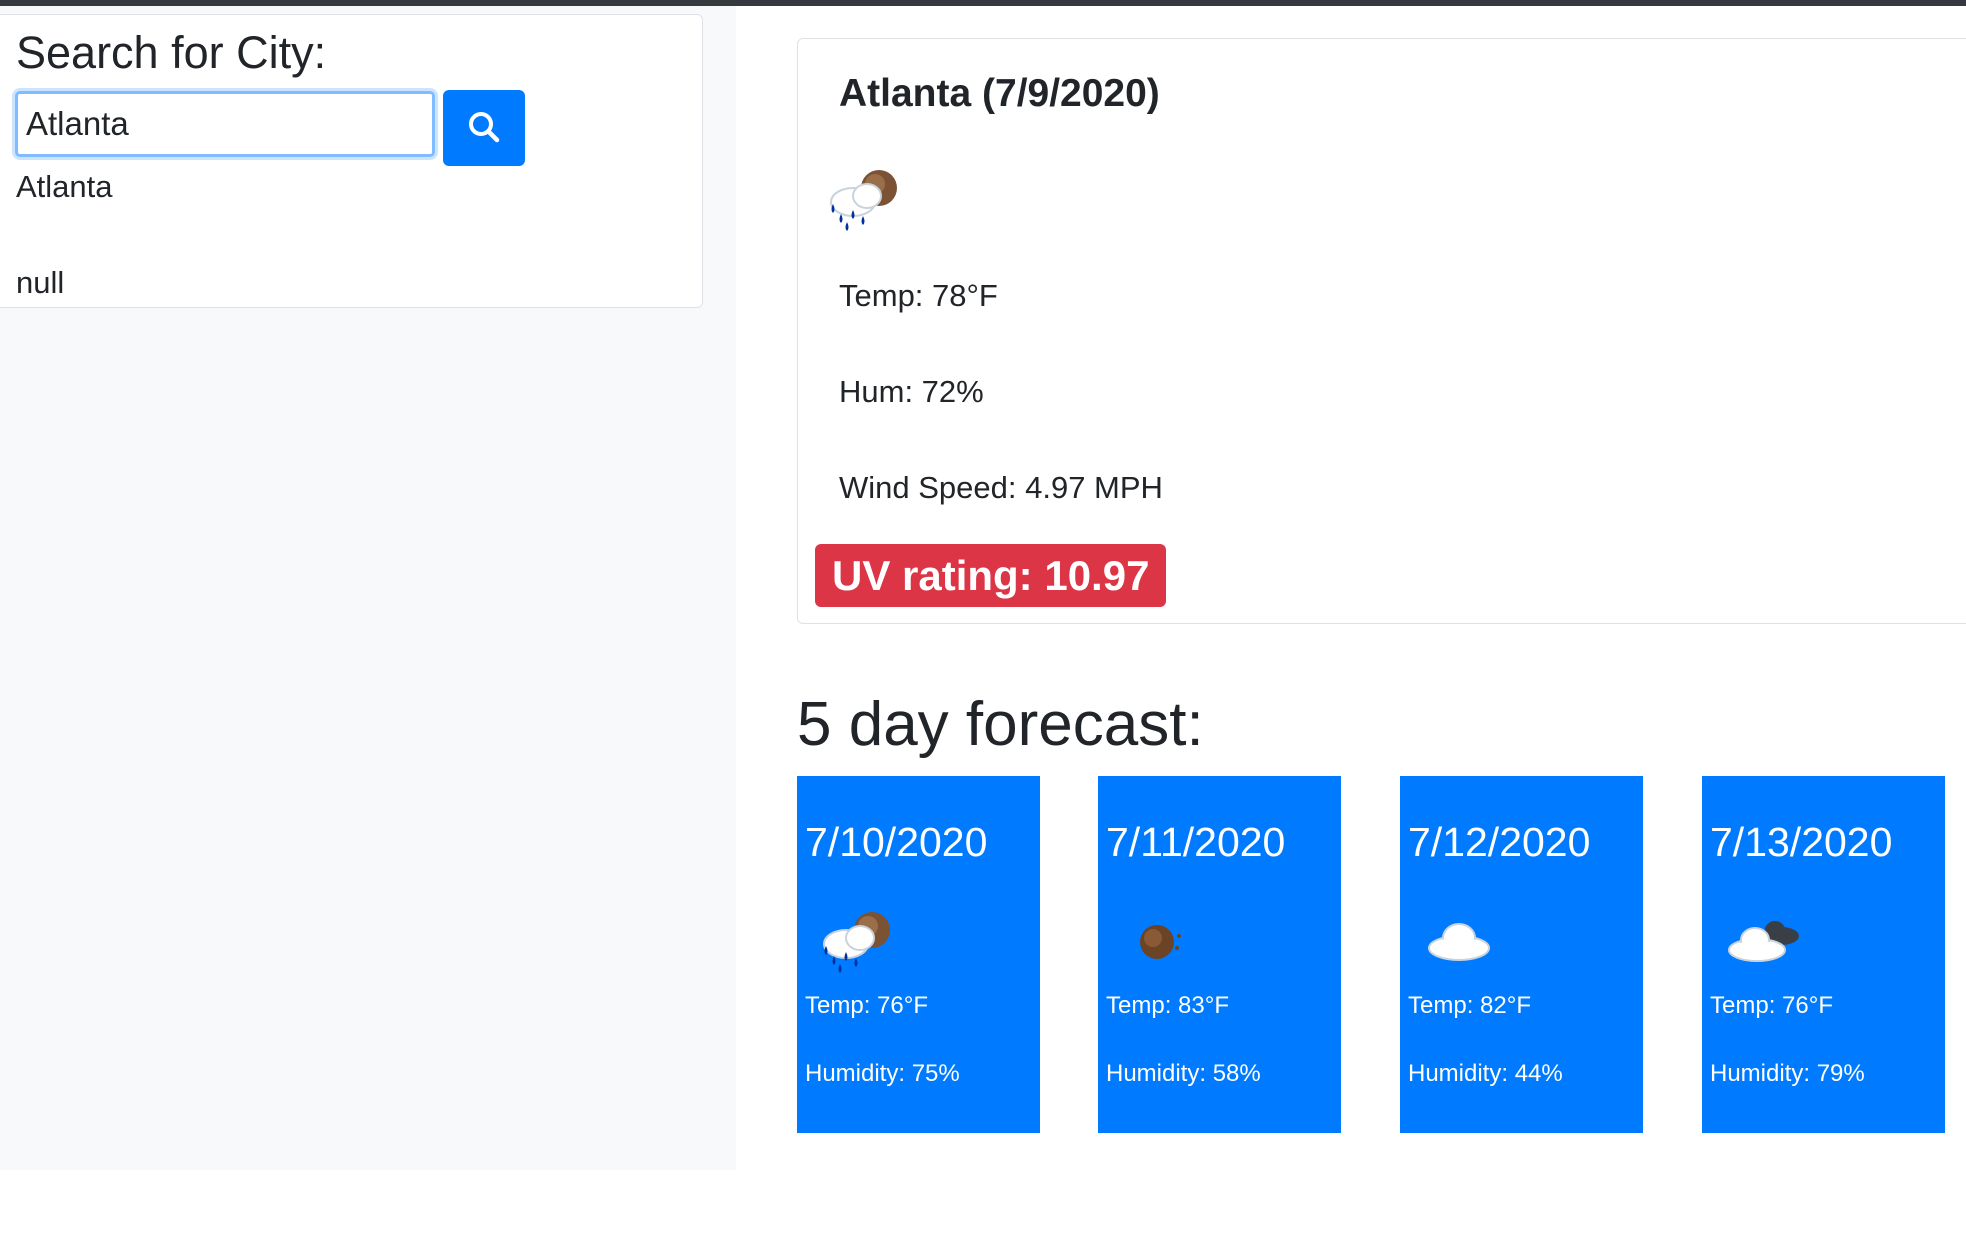  Describe the element at coordinates (1459, 942) in the screenshot. I see `cloud-icon` at that location.